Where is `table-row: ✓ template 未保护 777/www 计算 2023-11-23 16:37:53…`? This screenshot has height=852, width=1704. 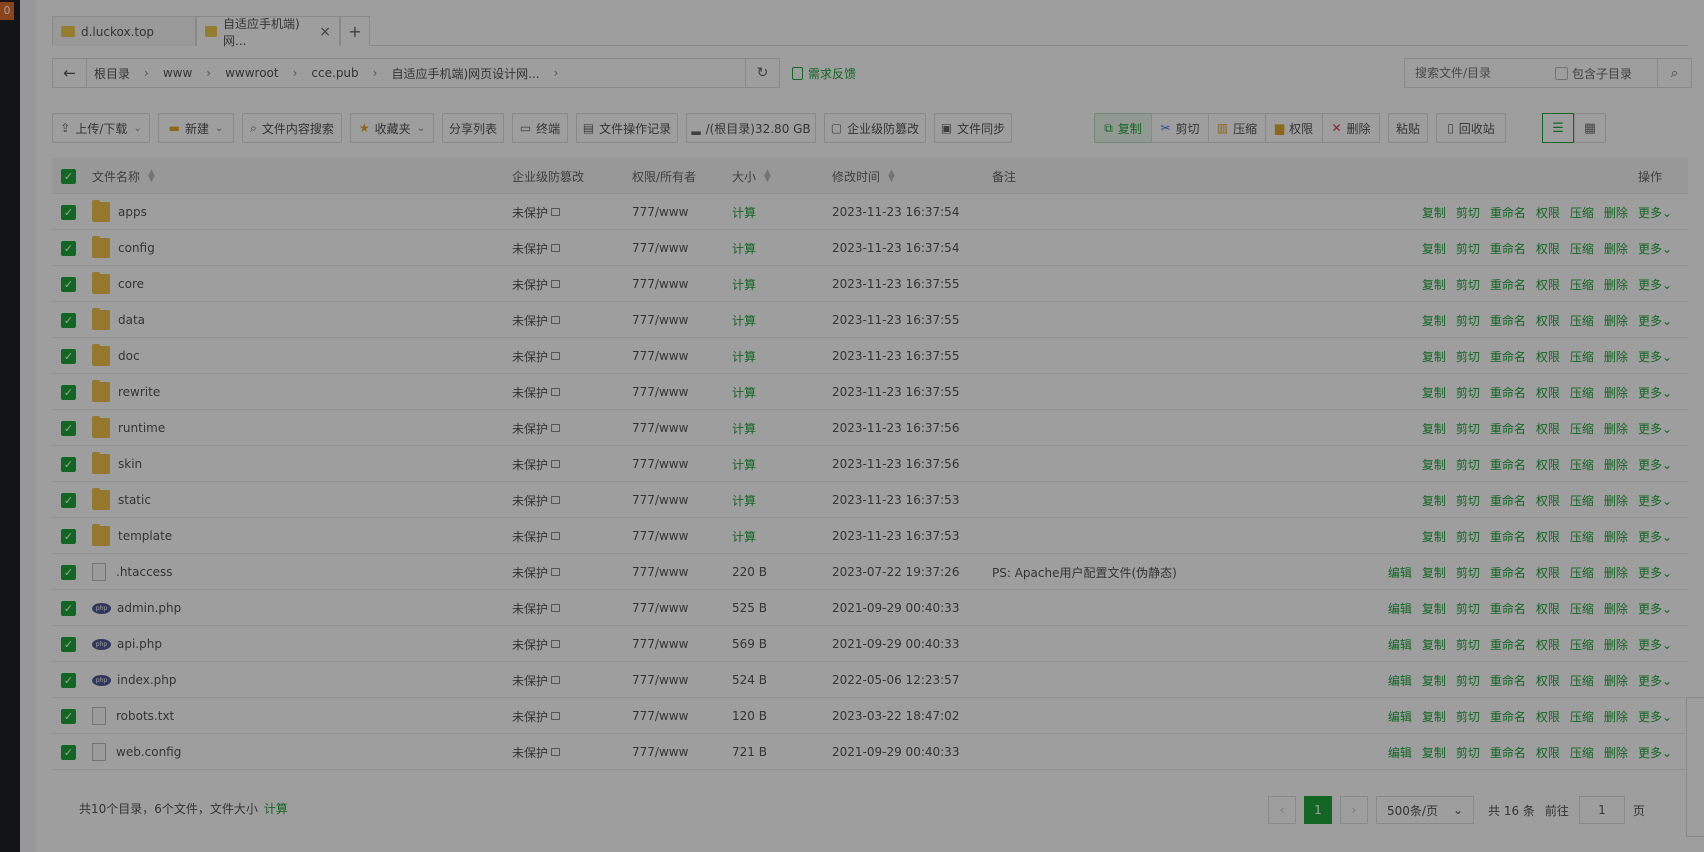 table-row: ✓ template 未保护 777/www 计算 2023-11-23 16:37:53… is located at coordinates (870, 536).